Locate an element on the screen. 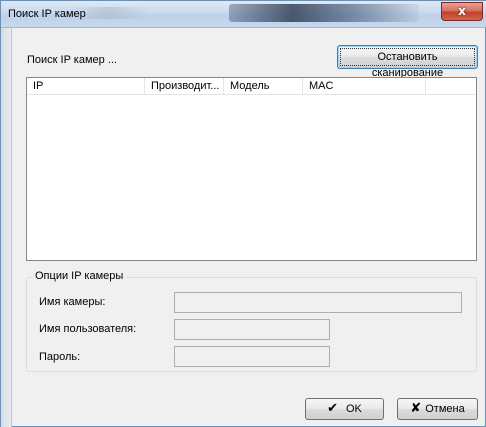  close-icon: x is located at coordinates (462, 11).